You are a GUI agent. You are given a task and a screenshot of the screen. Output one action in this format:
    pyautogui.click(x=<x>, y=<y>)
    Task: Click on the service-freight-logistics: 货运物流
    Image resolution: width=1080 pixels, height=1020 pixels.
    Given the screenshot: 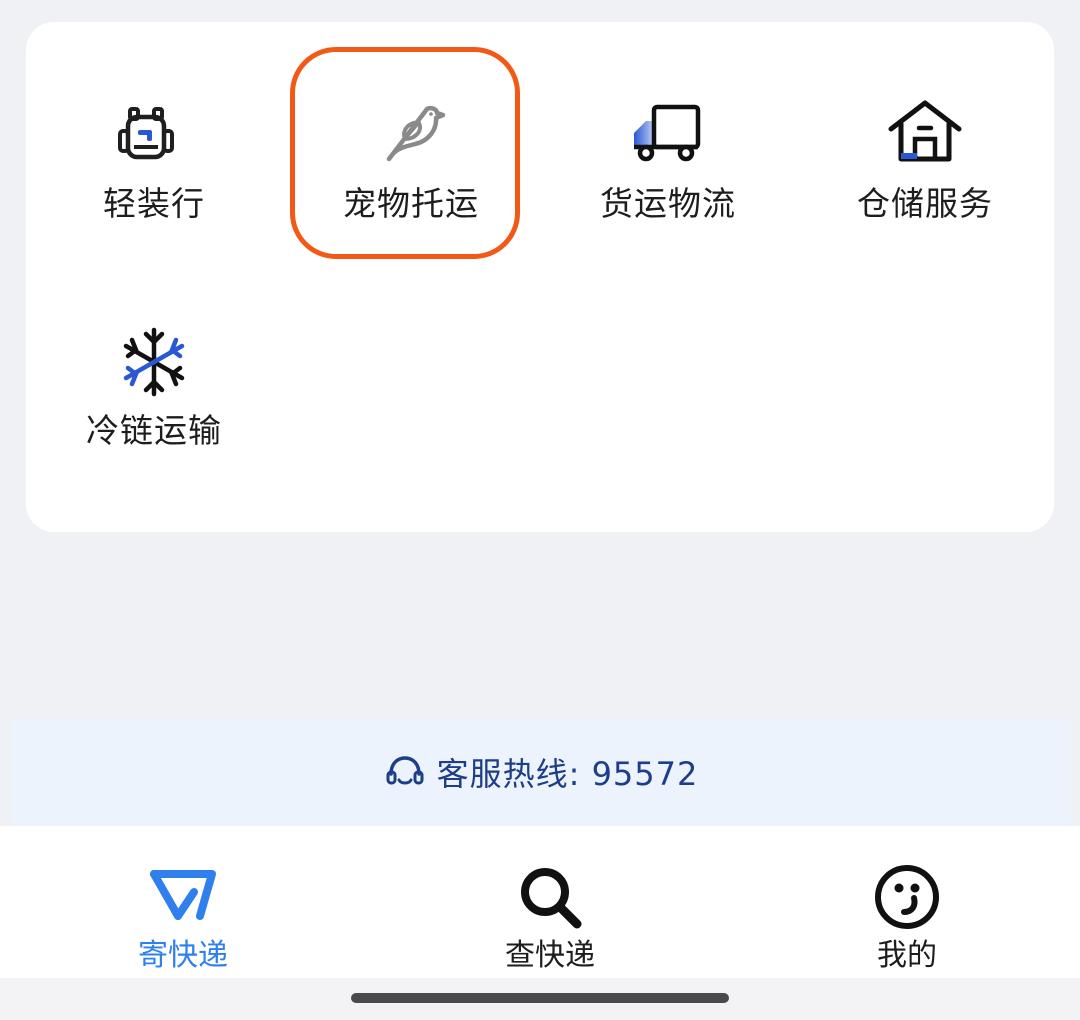 What is the action you would take?
    pyautogui.click(x=668, y=152)
    